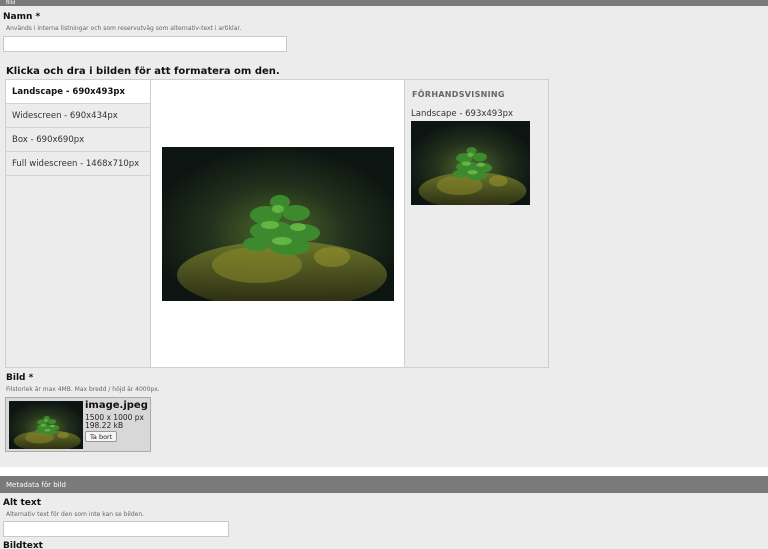  What do you see at coordinates (23, 545) in the screenshot?
I see `caption-label: Bildtext` at bounding box center [23, 545].